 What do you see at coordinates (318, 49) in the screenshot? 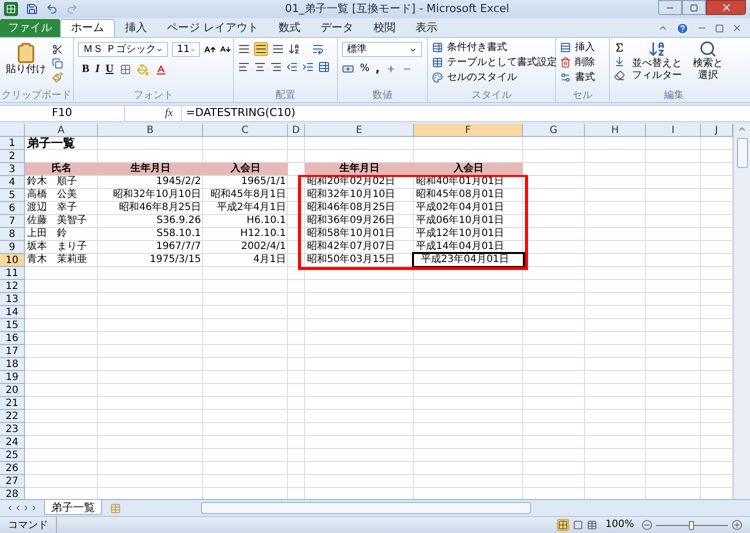
I see `wrap-text-icon` at bounding box center [318, 49].